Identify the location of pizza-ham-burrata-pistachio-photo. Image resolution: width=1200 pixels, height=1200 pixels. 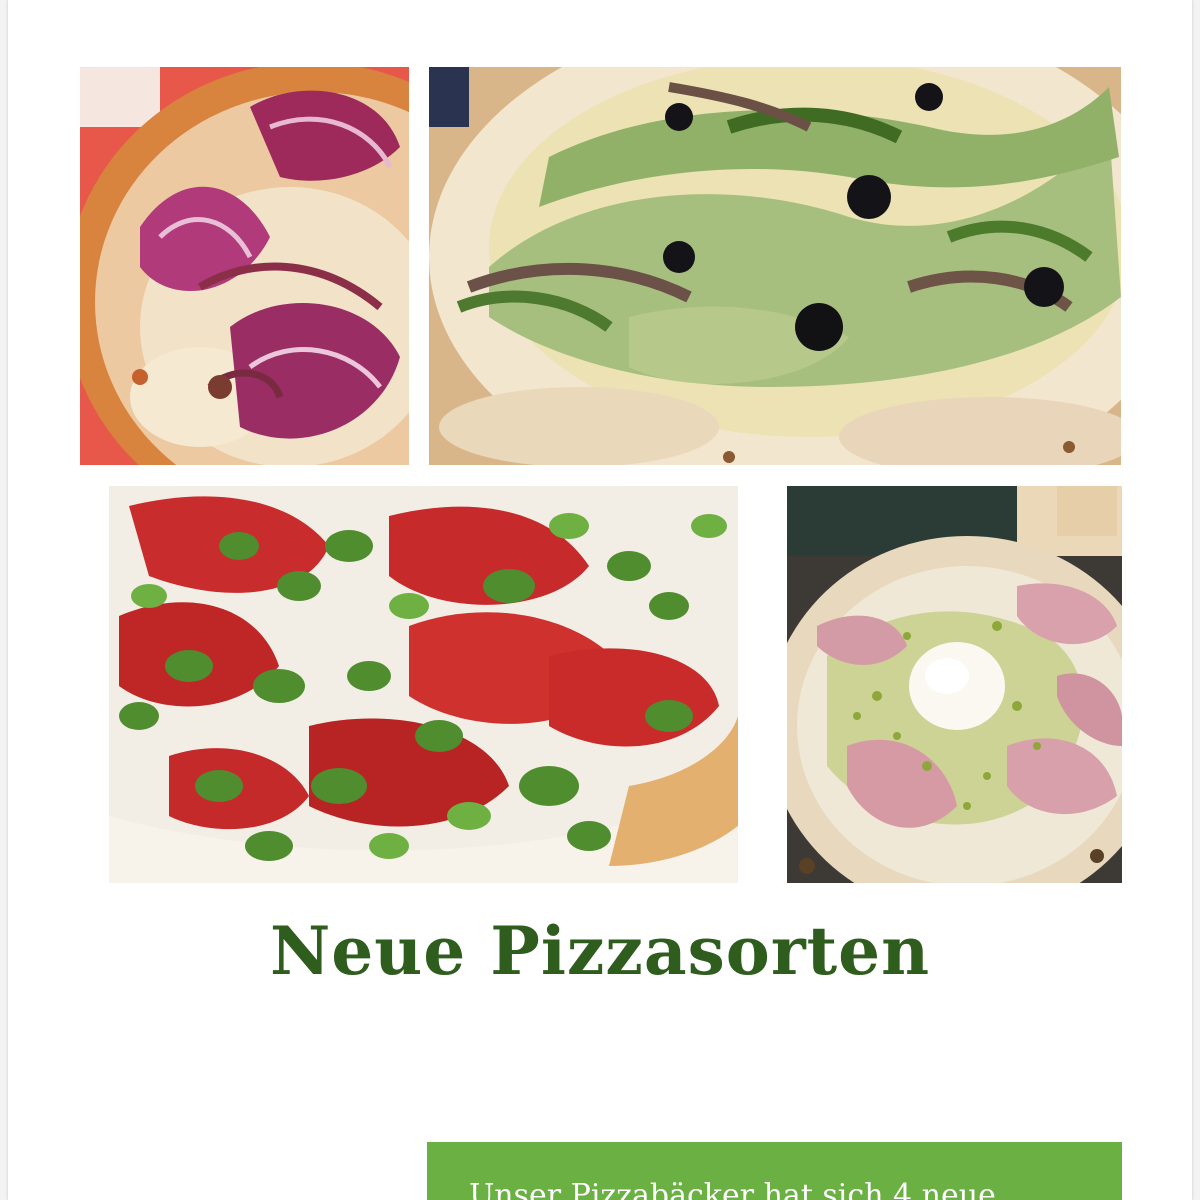
(954, 684).